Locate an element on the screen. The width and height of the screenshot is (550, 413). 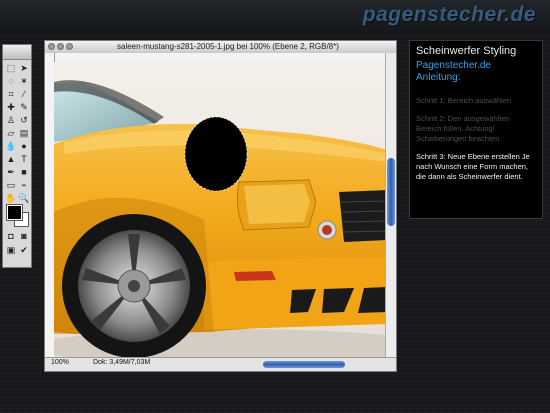
vertical-scrollbar is located at coordinates (390, 206).